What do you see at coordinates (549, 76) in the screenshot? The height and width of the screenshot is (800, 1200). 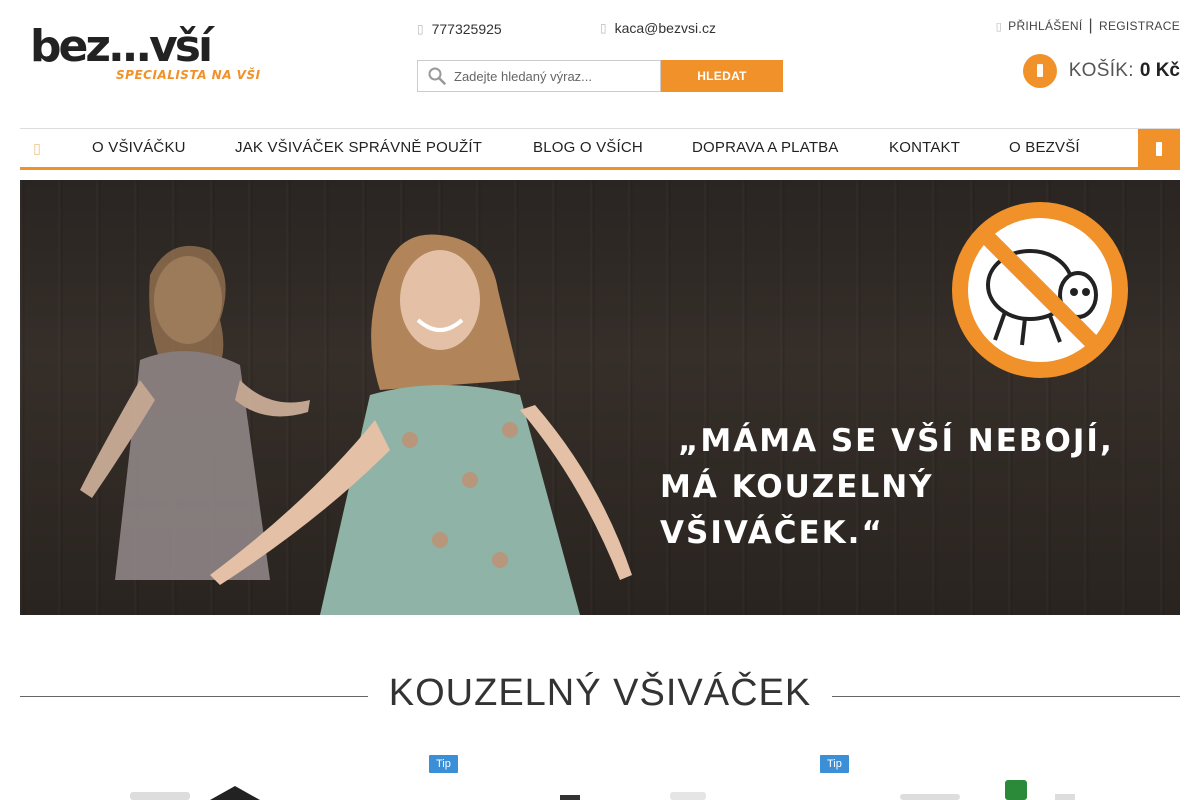 I see `search-input` at bounding box center [549, 76].